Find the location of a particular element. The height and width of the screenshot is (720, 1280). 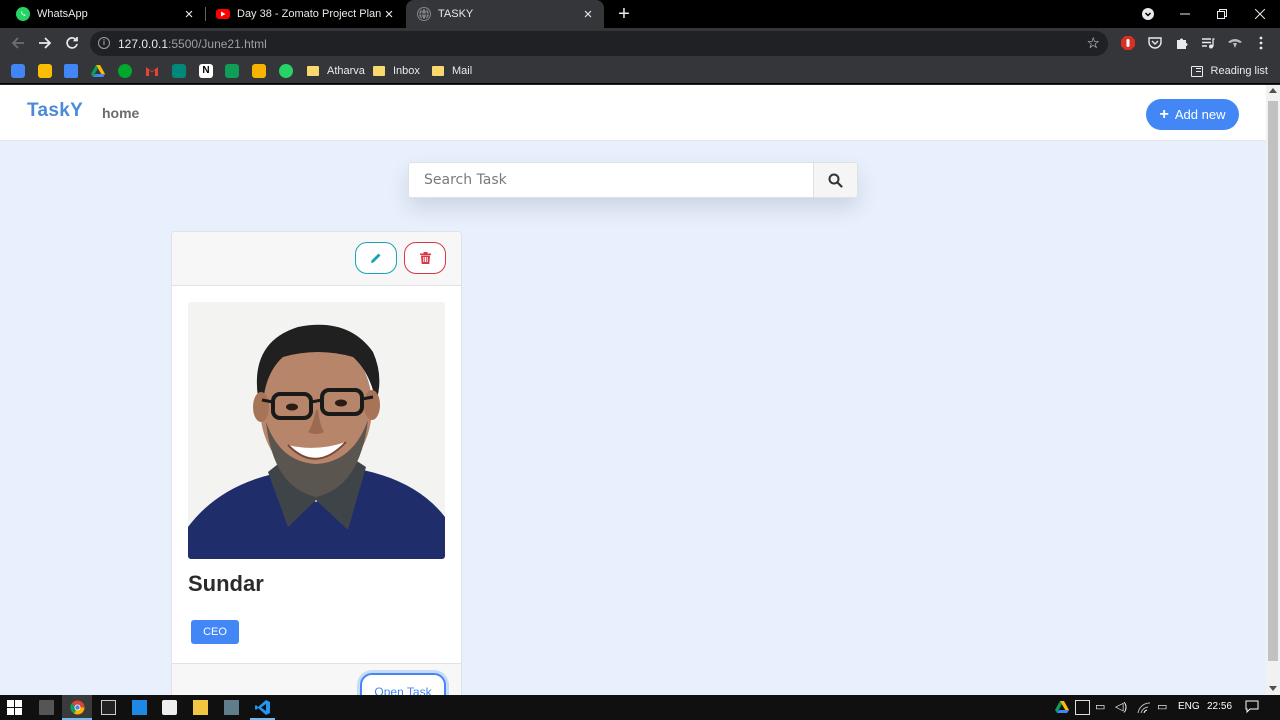

notion-icon: N is located at coordinates (206, 71).